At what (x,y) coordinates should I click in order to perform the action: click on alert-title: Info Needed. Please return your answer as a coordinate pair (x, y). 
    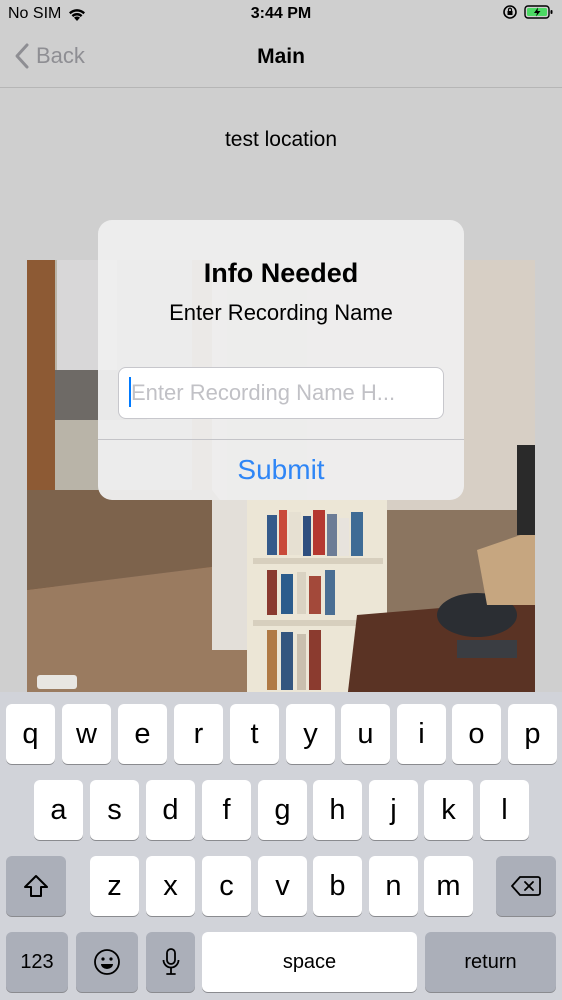
    Looking at the image, I should click on (281, 273).